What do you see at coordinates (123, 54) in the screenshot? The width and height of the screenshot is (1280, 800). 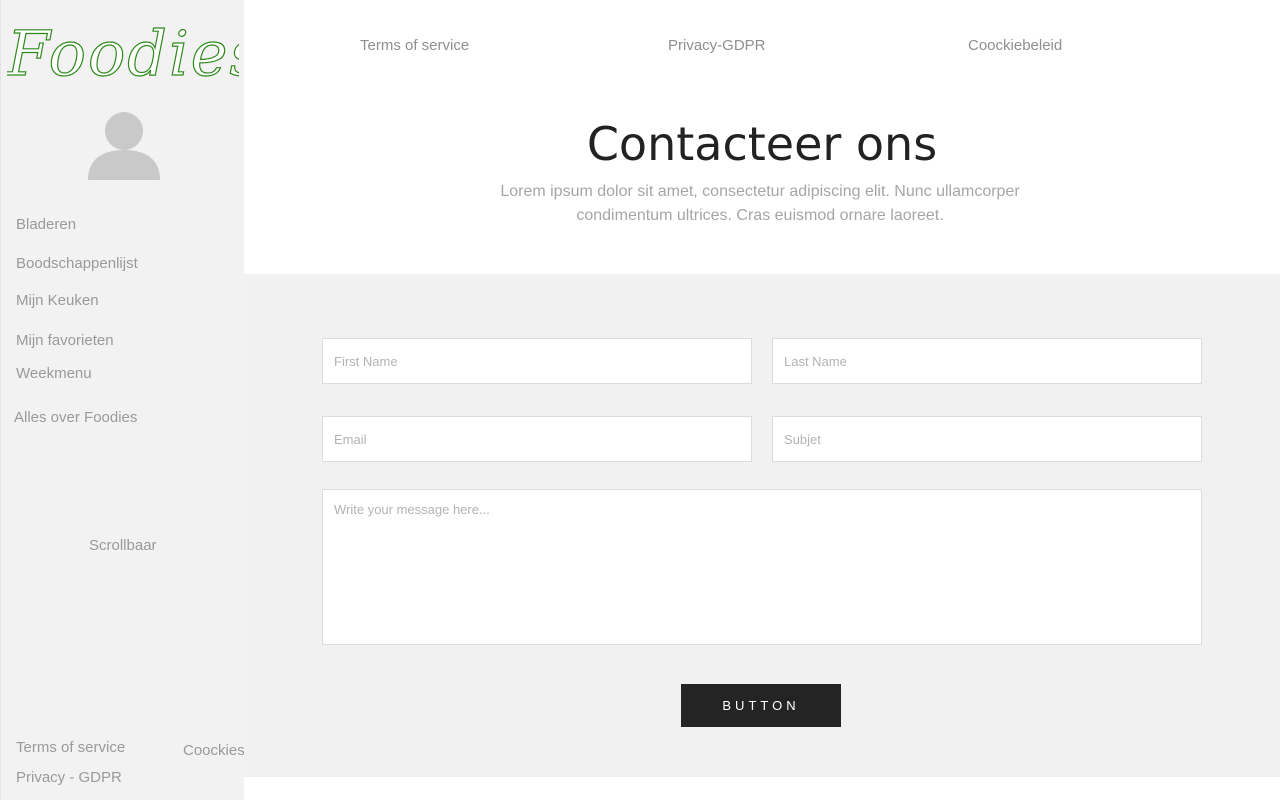 I see `foodies-logo: Foodies` at bounding box center [123, 54].